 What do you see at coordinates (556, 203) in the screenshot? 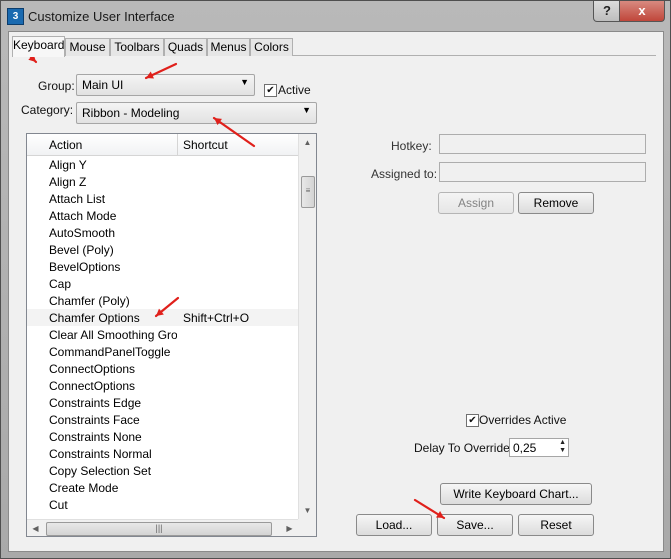
I see `remove-button: Remove` at bounding box center [556, 203].